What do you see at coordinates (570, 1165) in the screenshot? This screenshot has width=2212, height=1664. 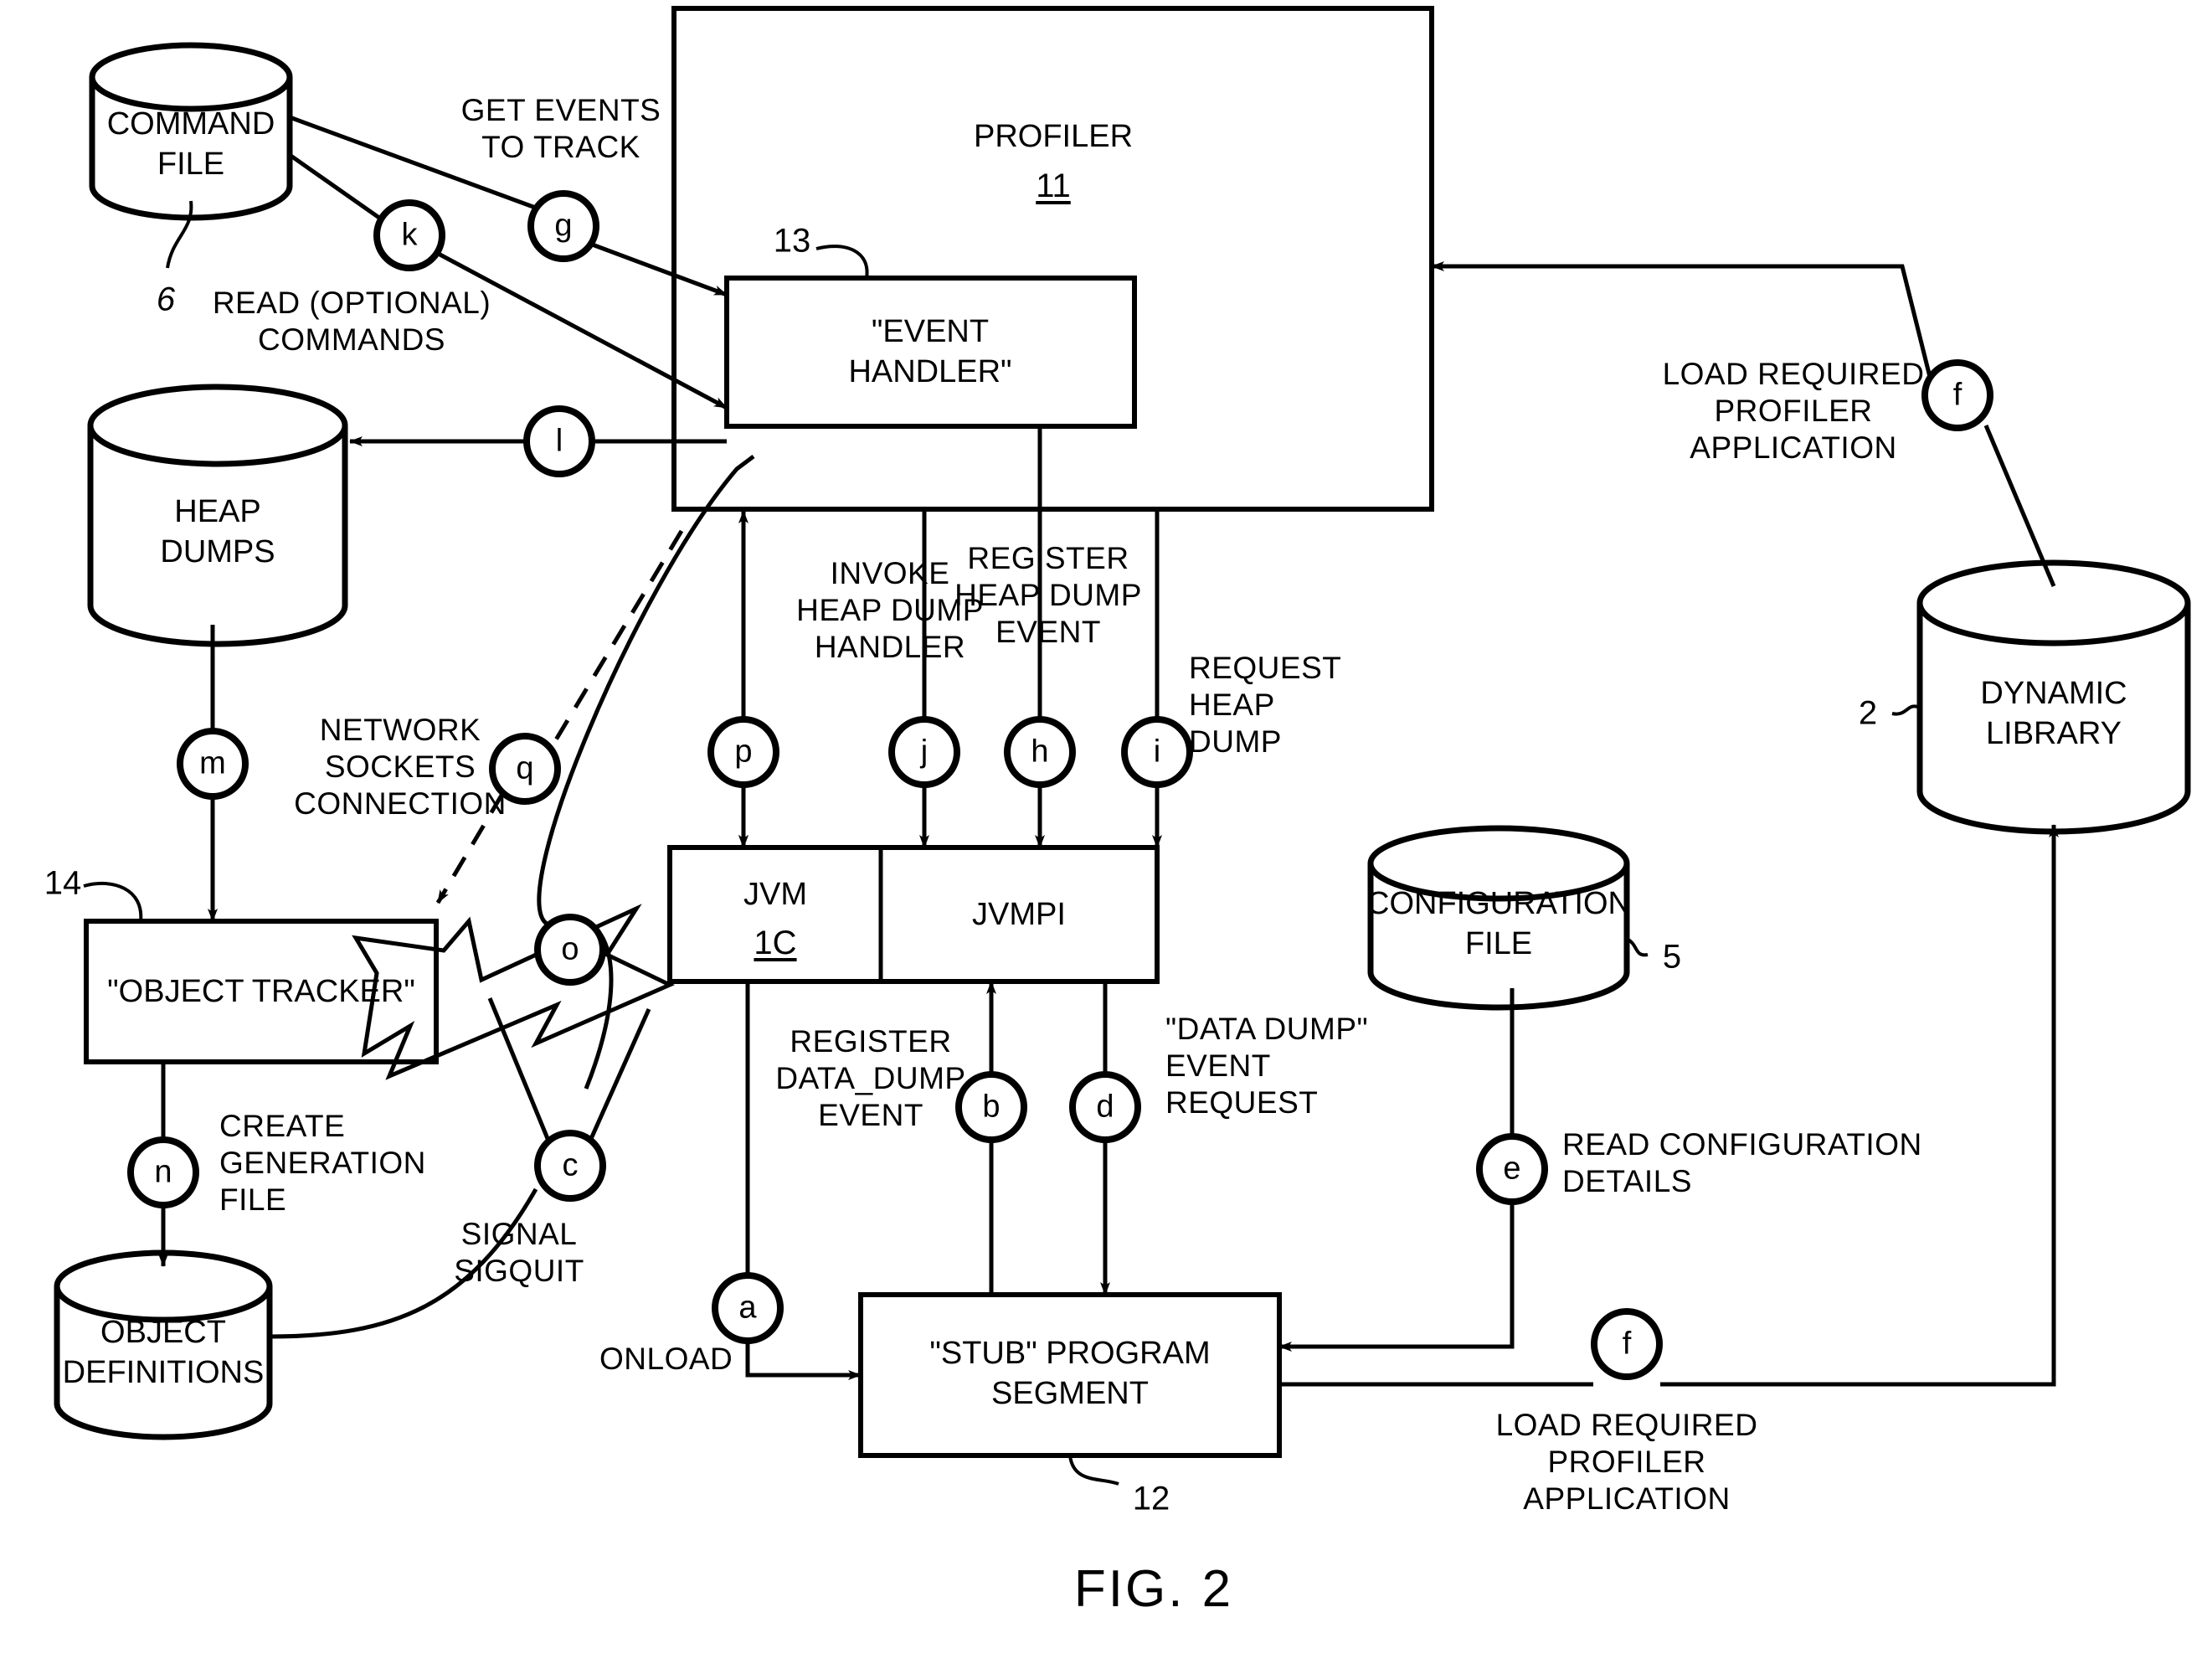 I see `connector-c-label: c` at bounding box center [570, 1165].